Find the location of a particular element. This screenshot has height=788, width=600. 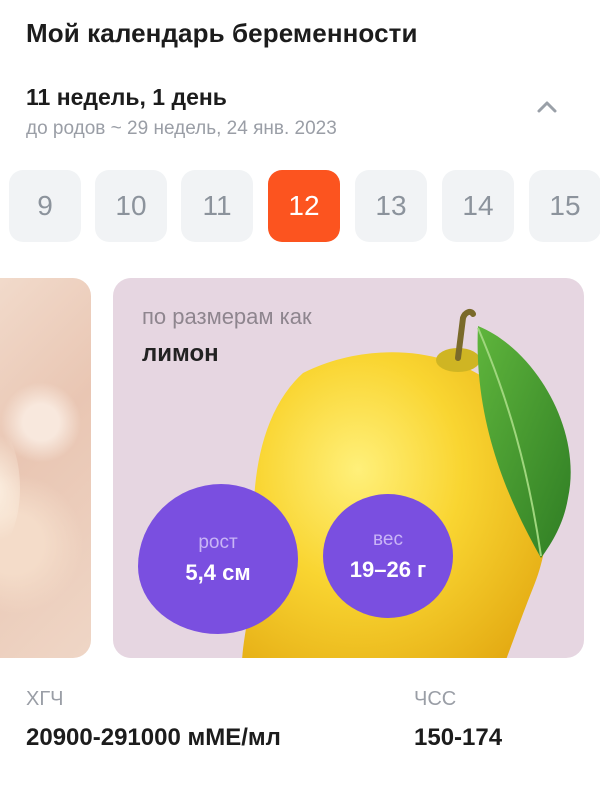

pregnancy-progress: 11 недель, 1 день is located at coordinates (126, 97).